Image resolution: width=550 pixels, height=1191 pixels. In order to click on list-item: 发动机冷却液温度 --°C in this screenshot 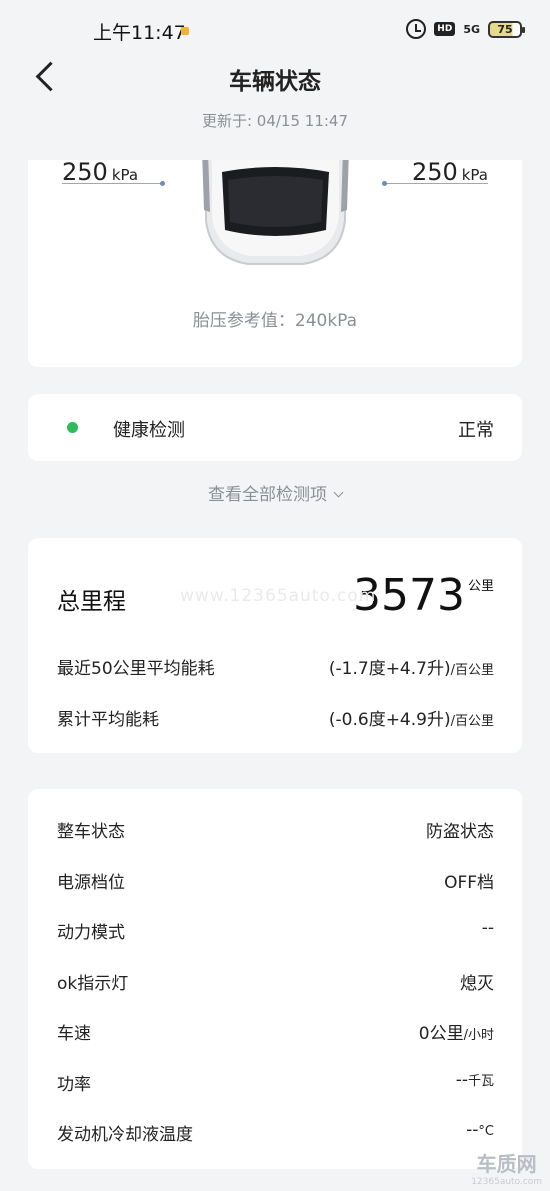, I will do `click(275, 1132)`.